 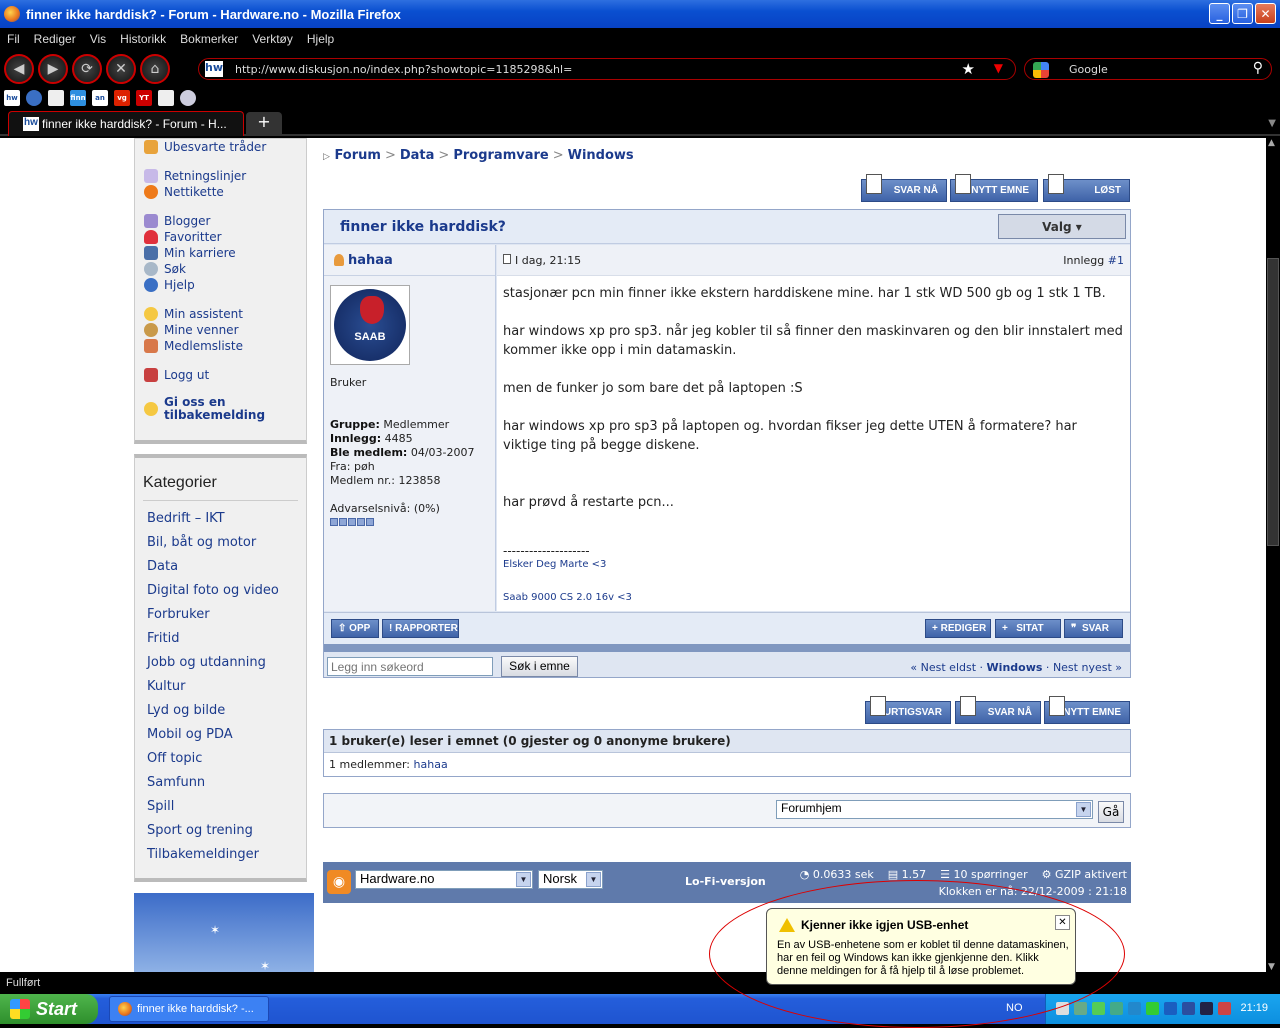 What do you see at coordinates (1086, 188) in the screenshot?
I see `solved-button: LØST` at bounding box center [1086, 188].